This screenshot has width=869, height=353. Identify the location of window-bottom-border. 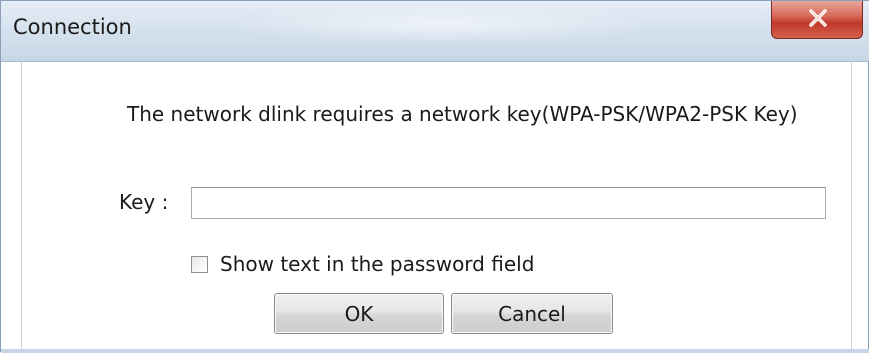
(435, 351).